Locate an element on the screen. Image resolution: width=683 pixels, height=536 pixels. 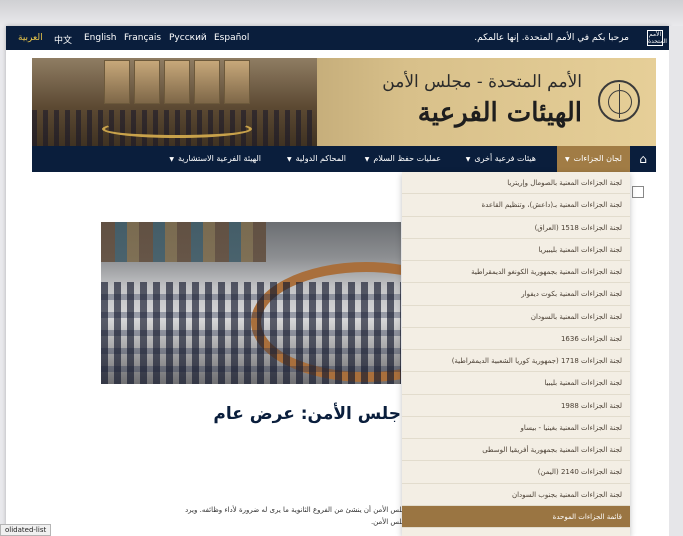
menu-item-sudan: لجنة الجزاءات المعنية بالسودان is located at coordinates (516, 317).